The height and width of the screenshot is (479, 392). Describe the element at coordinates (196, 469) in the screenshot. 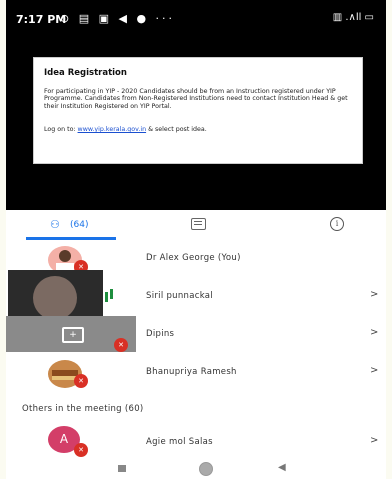

I see `android-nav-bar: ◀` at that location.